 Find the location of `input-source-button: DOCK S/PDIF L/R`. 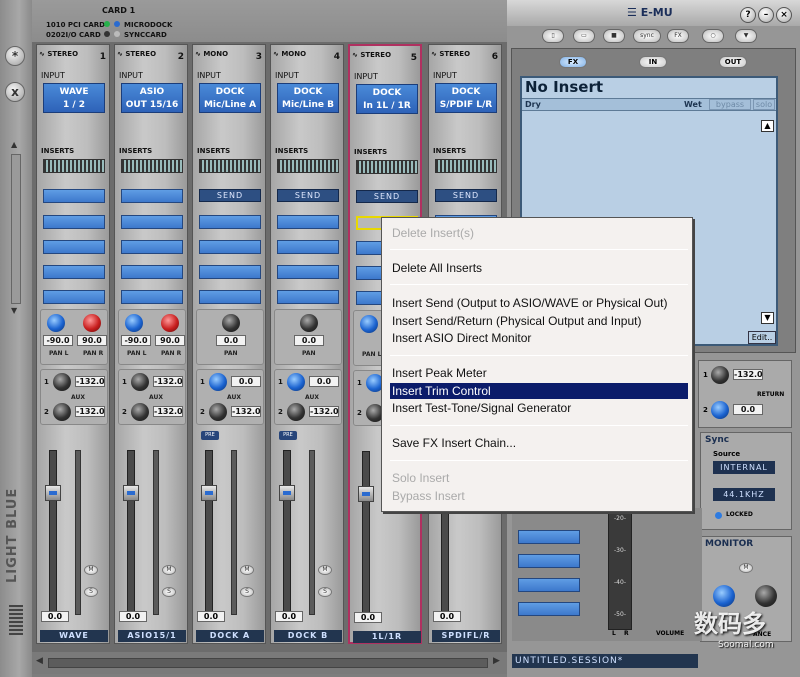

input-source-button: DOCK S/PDIF L/R is located at coordinates (466, 98).